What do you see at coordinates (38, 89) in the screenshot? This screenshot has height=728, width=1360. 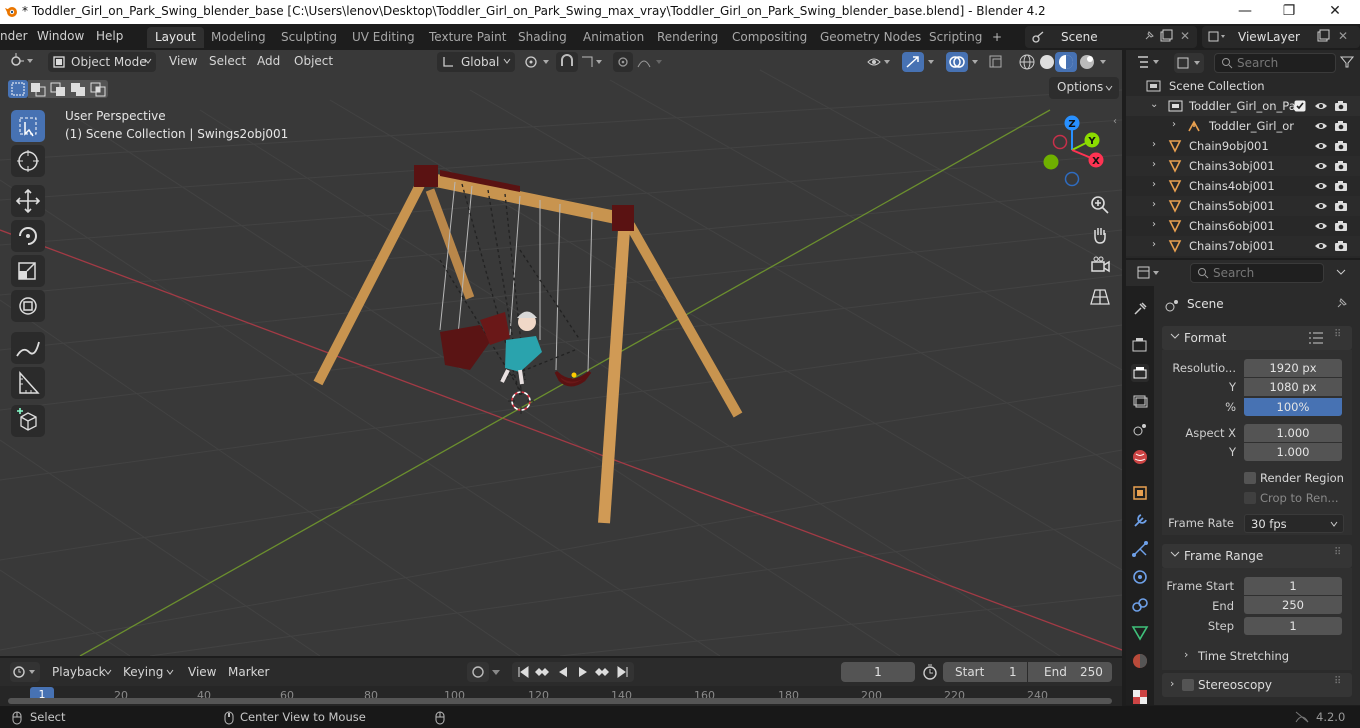 I see `select-extend-icon` at bounding box center [38, 89].